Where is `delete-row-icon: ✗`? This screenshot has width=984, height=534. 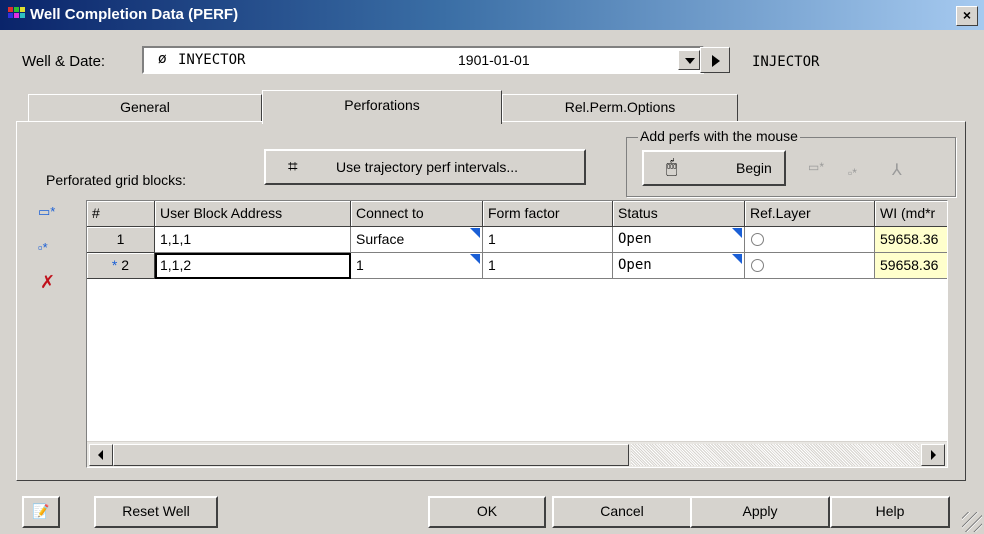 delete-row-icon: ✗ is located at coordinates (47, 282).